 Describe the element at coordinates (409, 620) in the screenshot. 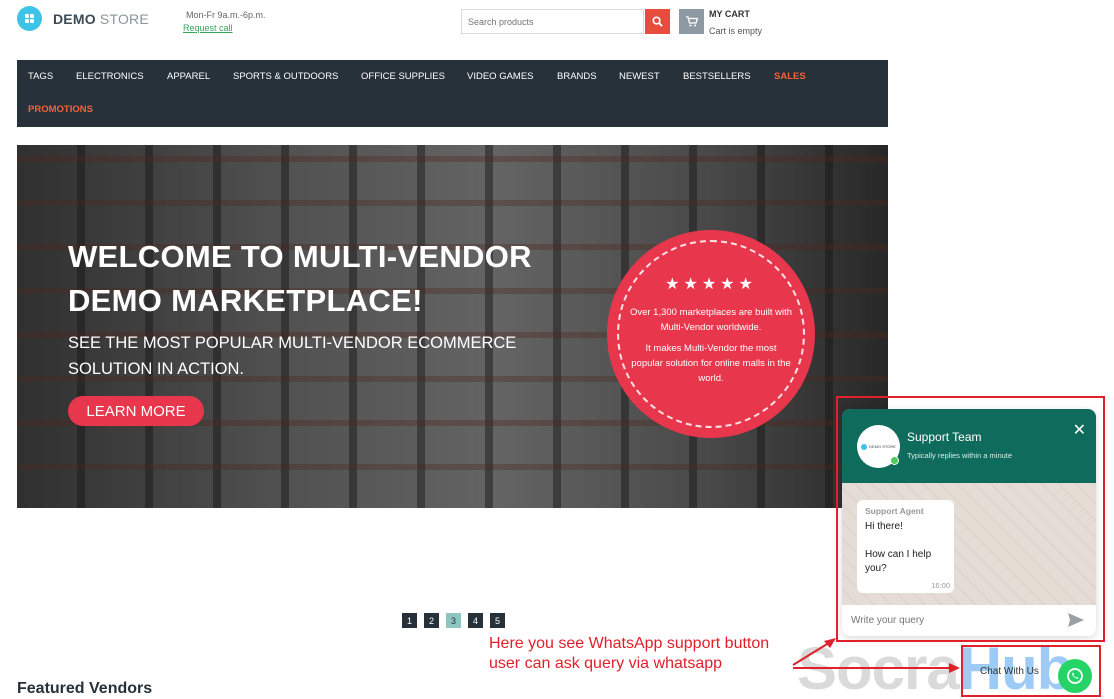

I see `page-button-1: 1` at that location.